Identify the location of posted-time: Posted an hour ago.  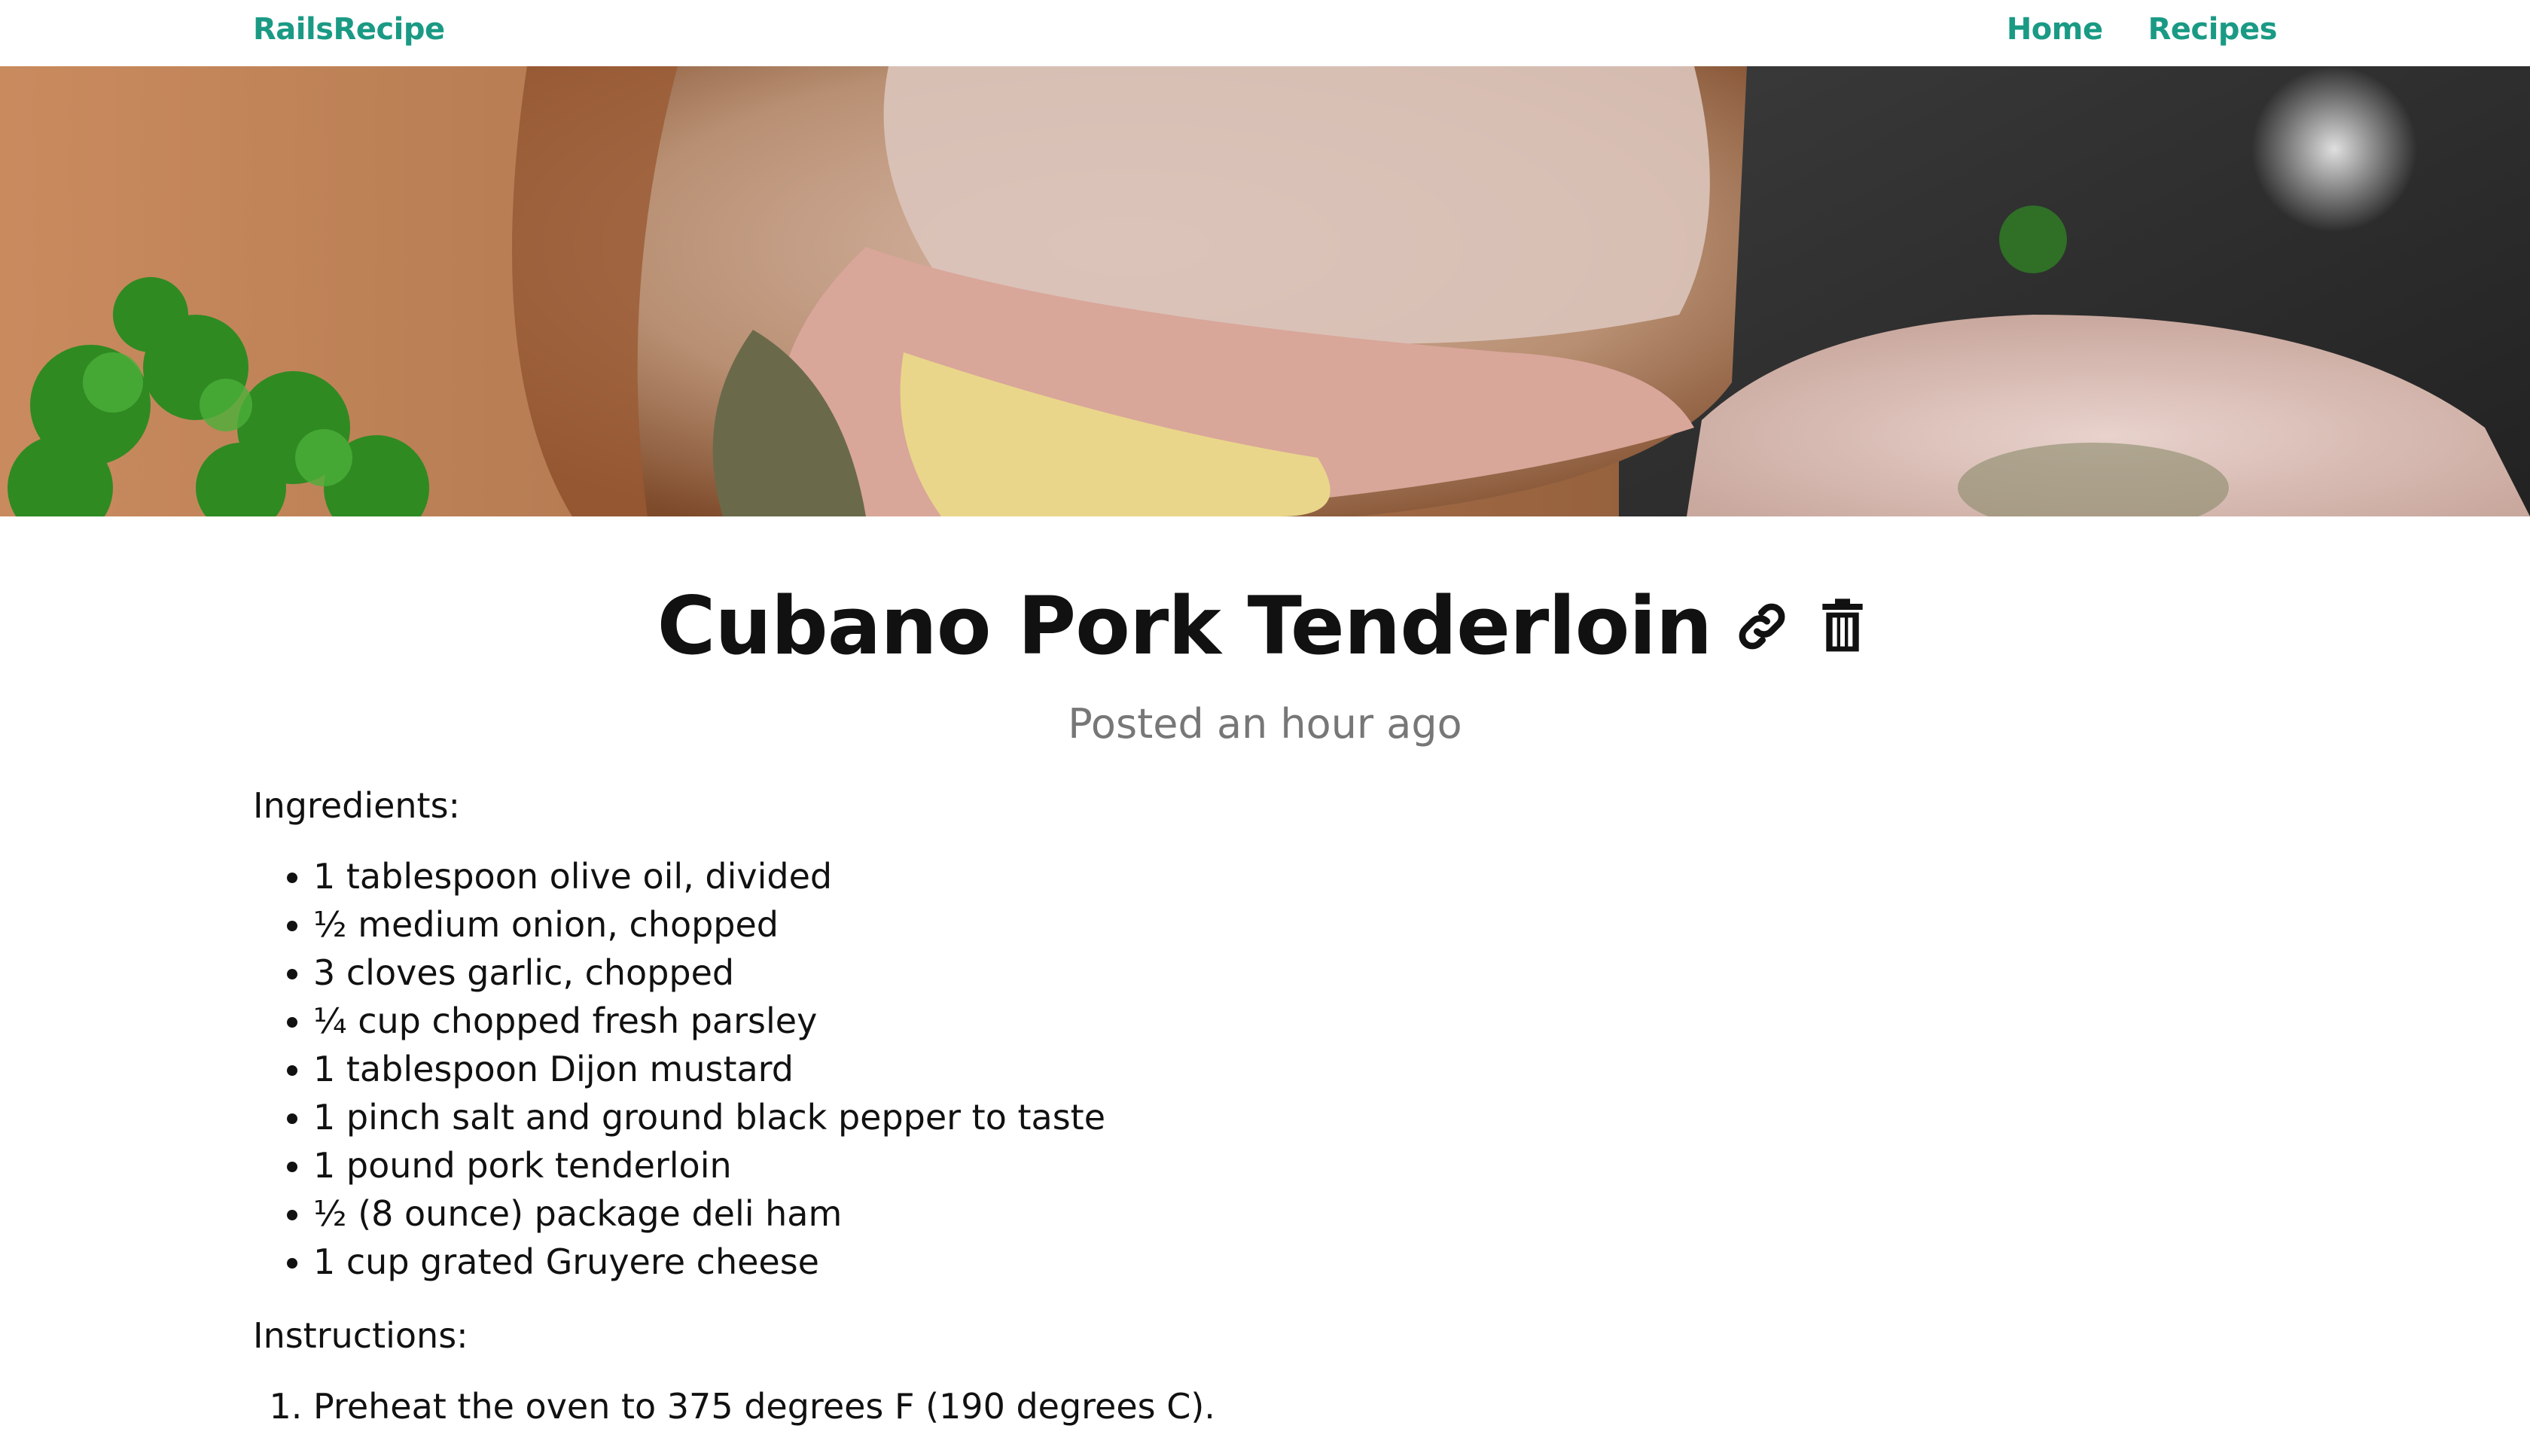
(1265, 724).